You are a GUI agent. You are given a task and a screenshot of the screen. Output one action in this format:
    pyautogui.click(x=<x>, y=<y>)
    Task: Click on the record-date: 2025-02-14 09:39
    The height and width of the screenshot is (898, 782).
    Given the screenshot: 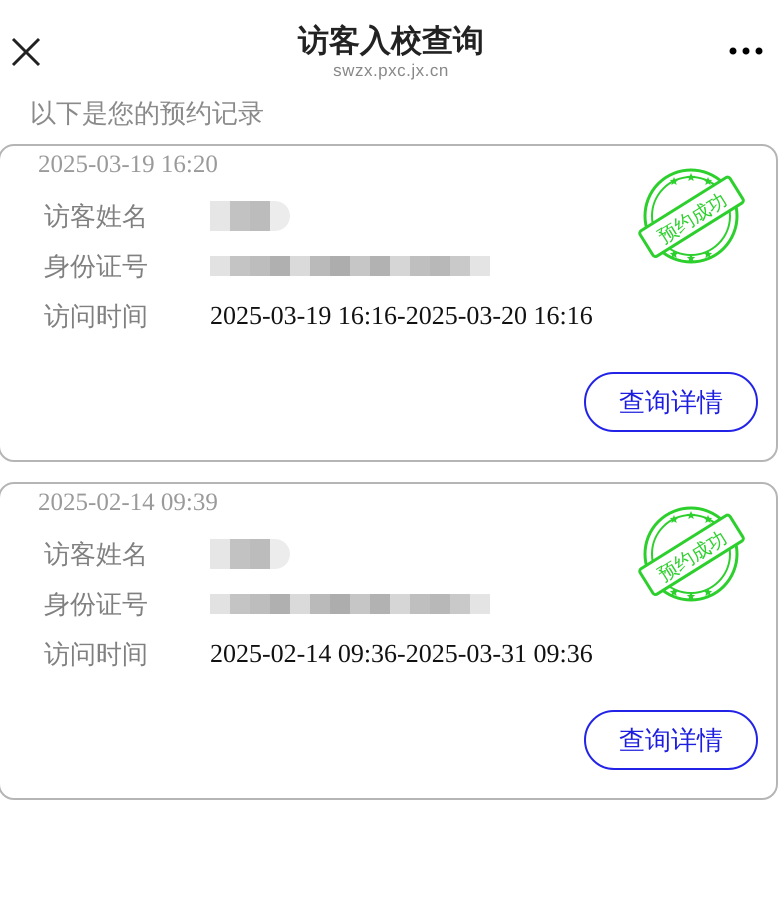 What is the action you would take?
    pyautogui.click(x=128, y=503)
    